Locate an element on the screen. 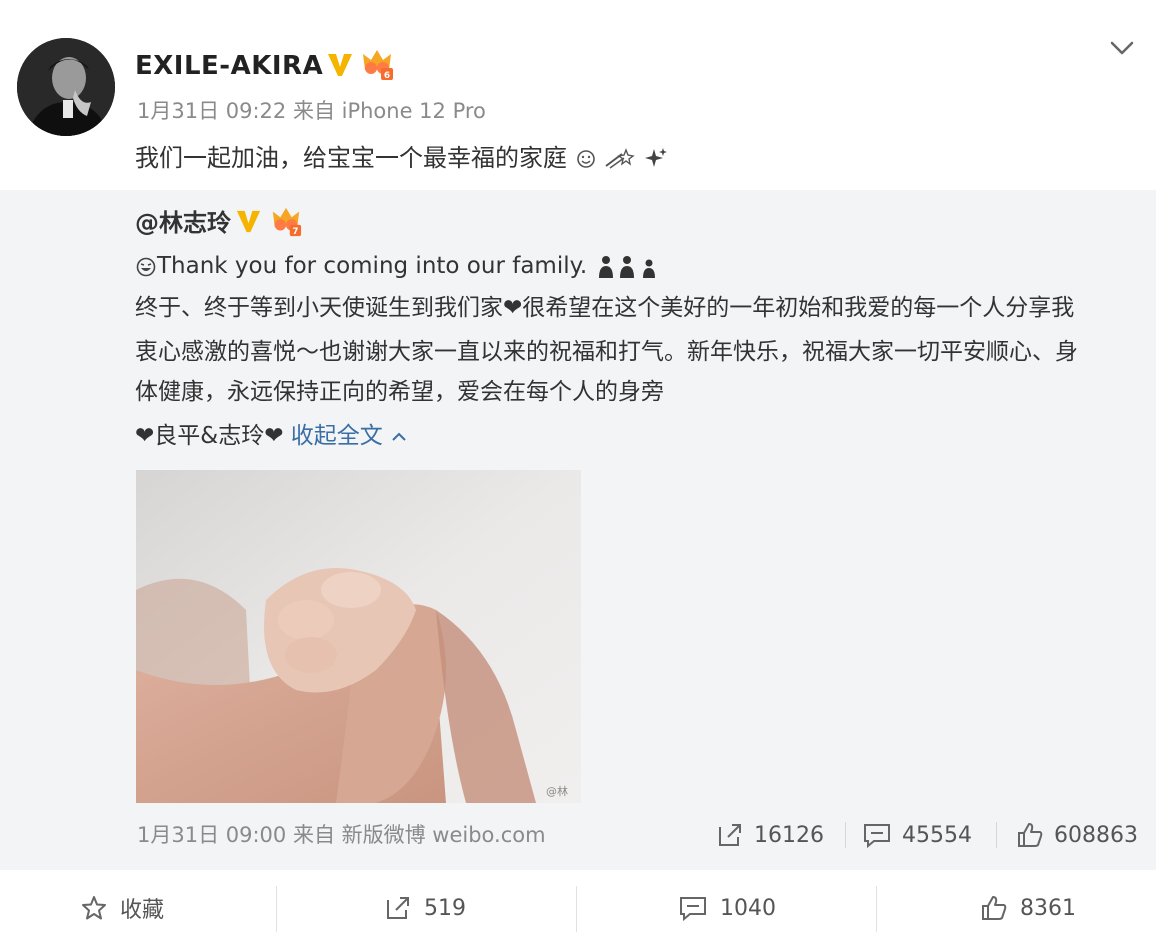 The image size is (1156, 942). repost-count: 519 is located at coordinates (445, 908).